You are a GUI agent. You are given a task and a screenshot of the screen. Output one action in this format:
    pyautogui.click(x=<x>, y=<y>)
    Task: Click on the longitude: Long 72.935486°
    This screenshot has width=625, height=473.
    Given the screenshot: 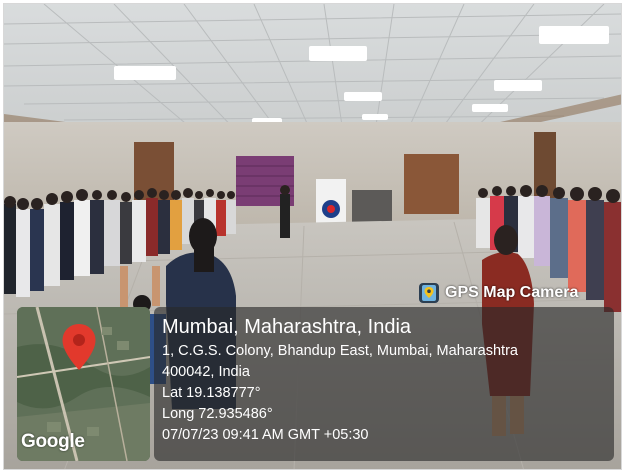 What is the action you would take?
    pyautogui.click(x=217, y=414)
    